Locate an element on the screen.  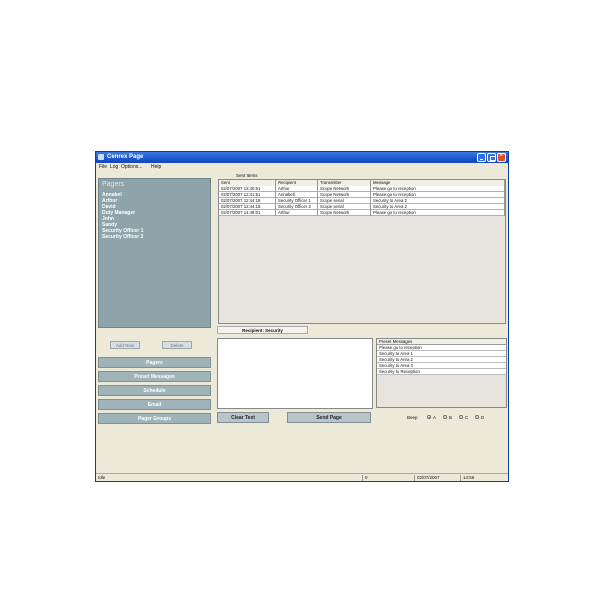
beep-label: Beep is located at coordinates (412, 417).